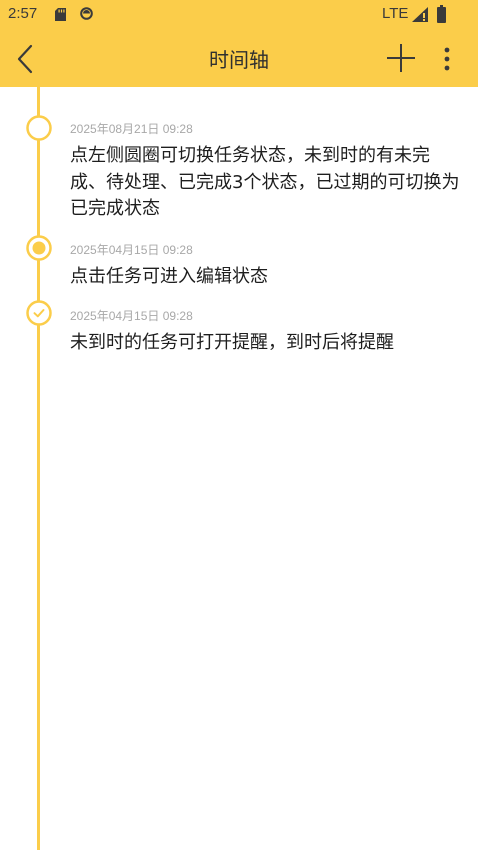 The width and height of the screenshot is (478, 850). What do you see at coordinates (86, 13) in the screenshot?
I see `sync-icon` at bounding box center [86, 13].